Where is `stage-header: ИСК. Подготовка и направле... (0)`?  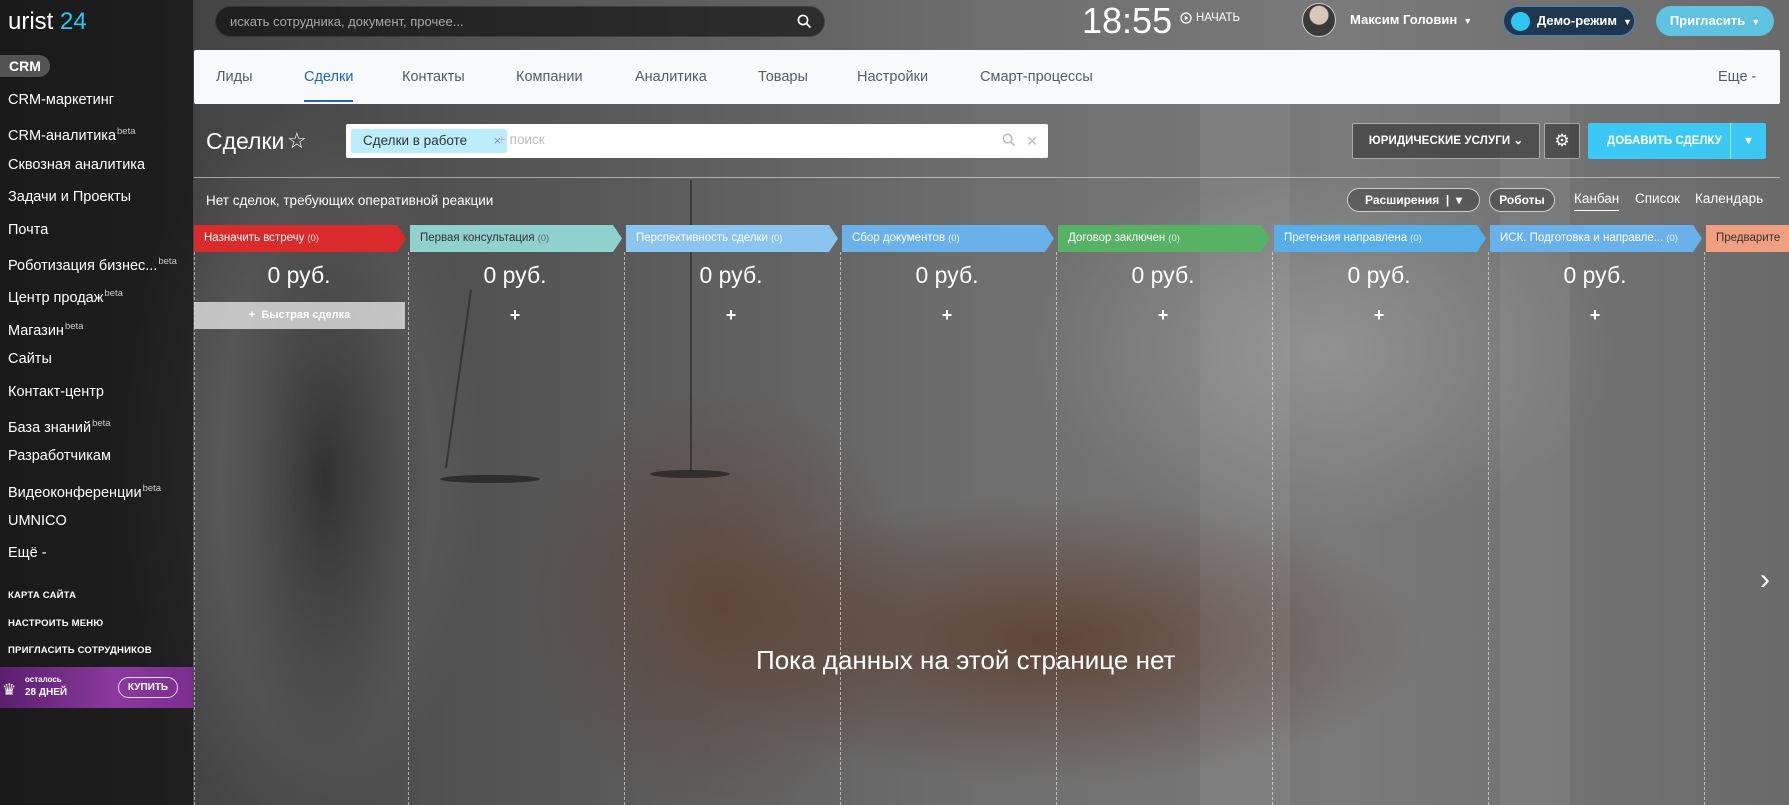
stage-header: ИСК. Подготовка и направле... (0) is located at coordinates (1596, 238).